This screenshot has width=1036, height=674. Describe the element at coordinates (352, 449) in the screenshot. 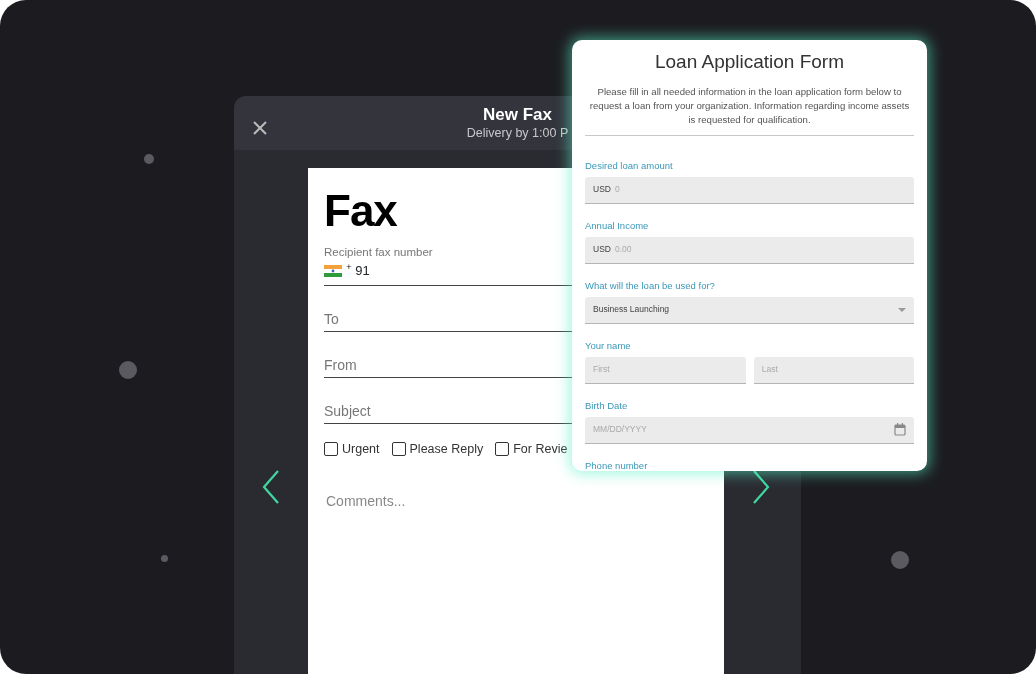

I see `checkbox: Urgent` at that location.